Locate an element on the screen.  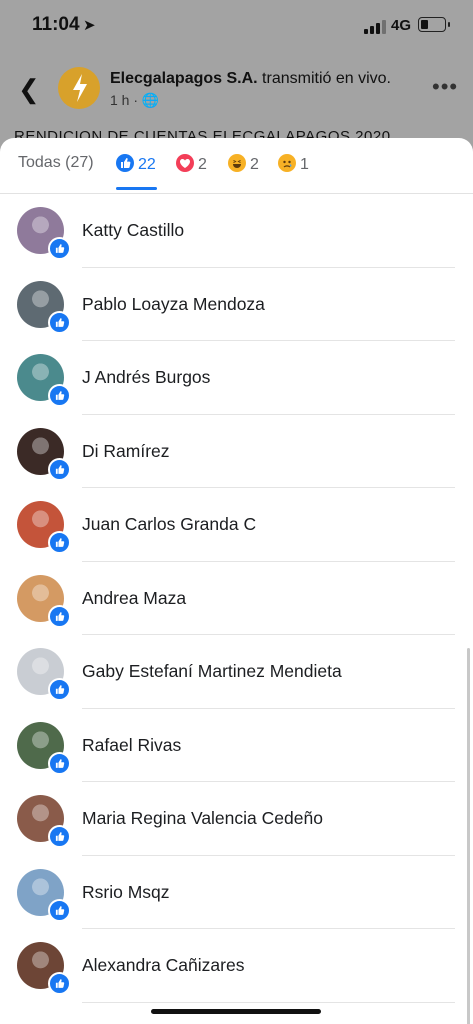
reactor-row: Di Ramírez is located at coordinates (236, 451).